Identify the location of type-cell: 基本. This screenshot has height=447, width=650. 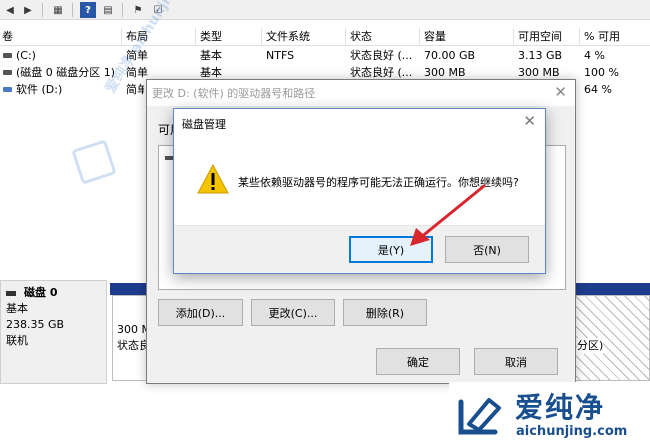
(211, 55).